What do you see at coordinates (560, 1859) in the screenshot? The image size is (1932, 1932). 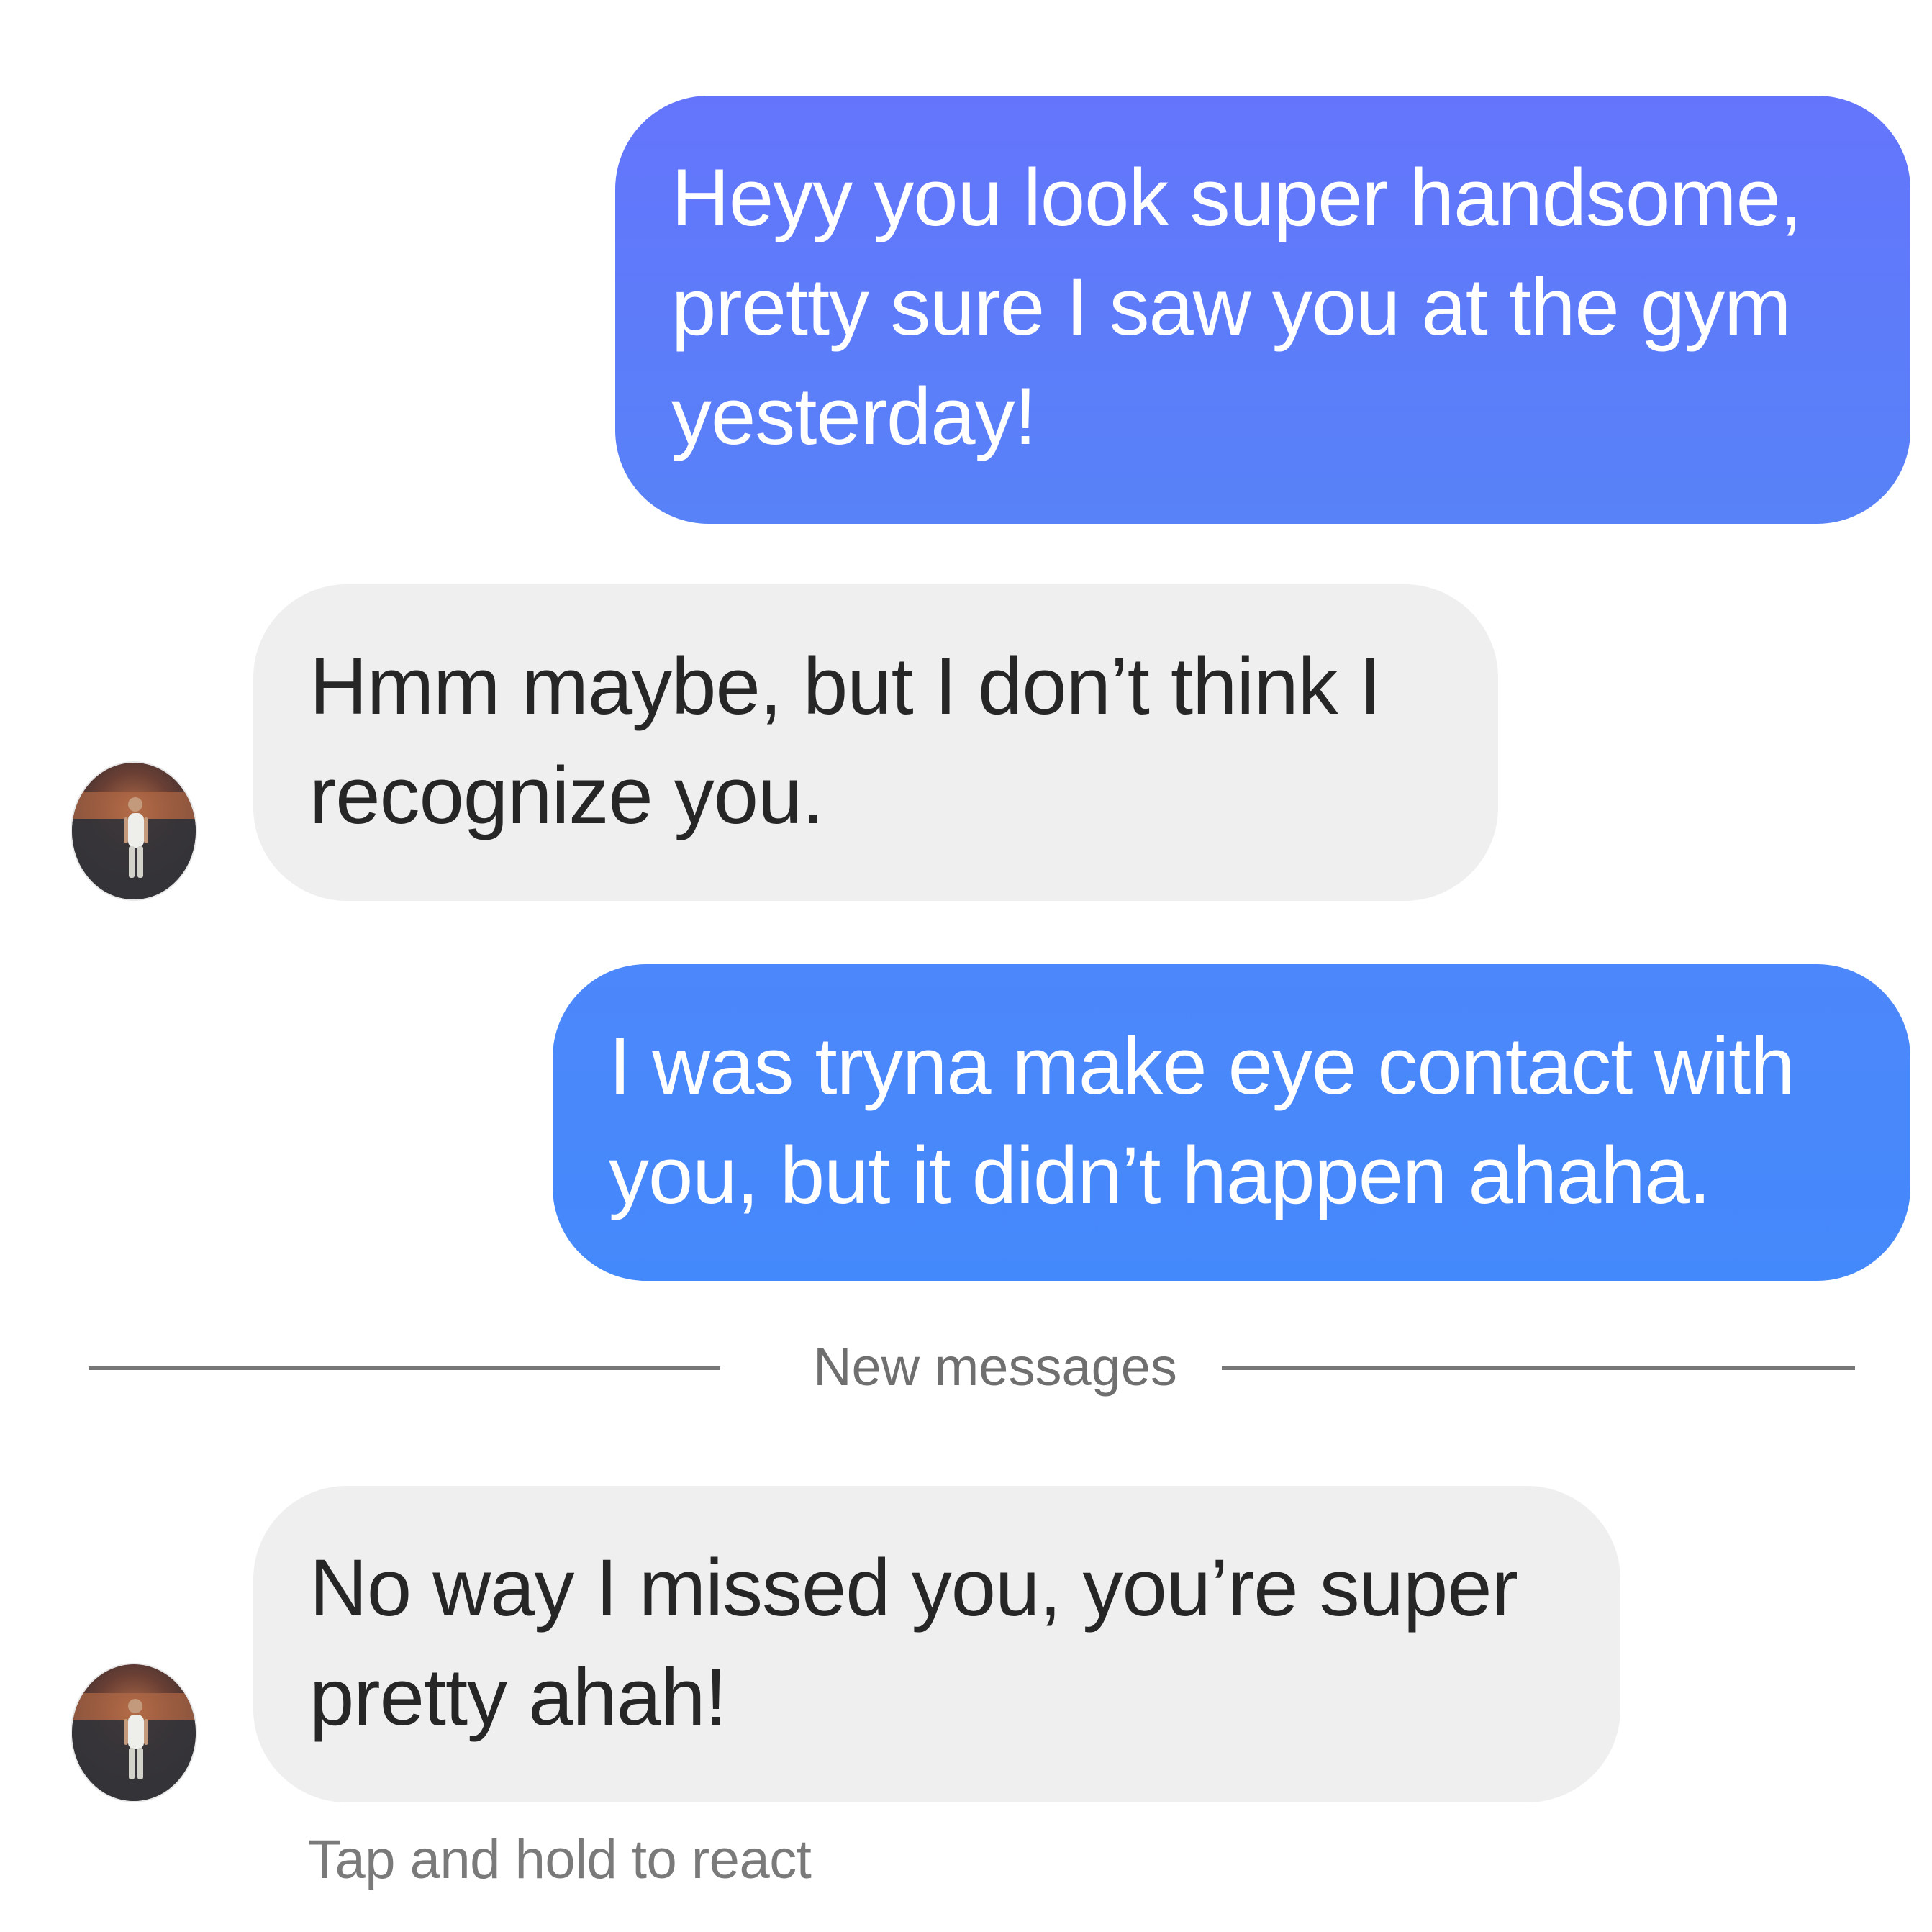 I see `reaction-hint: Tap and hold to react` at bounding box center [560, 1859].